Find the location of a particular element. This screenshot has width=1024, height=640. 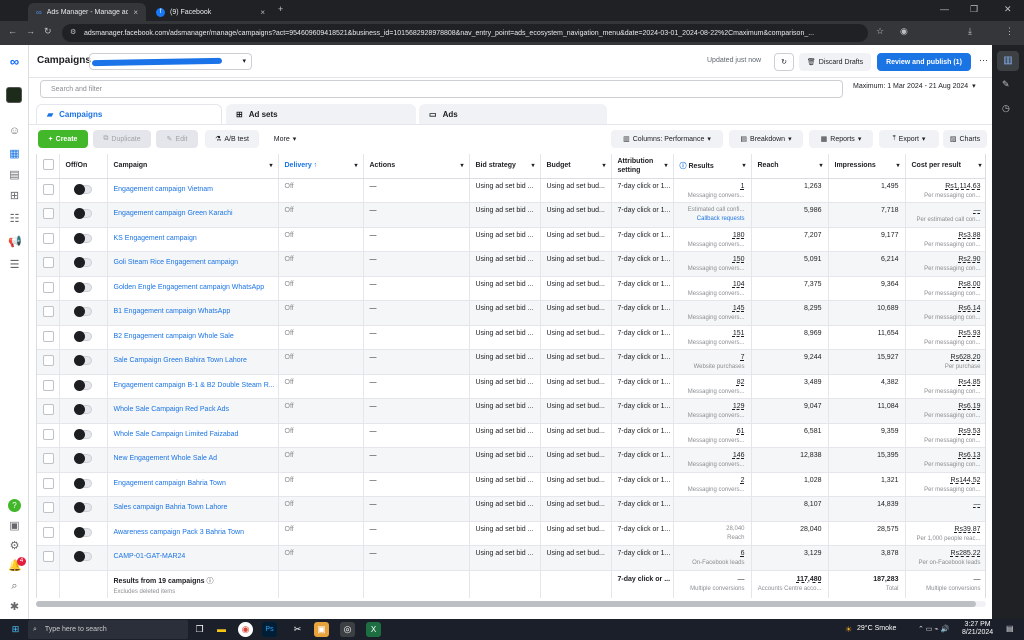

tab-ad-sets: ⊞ Ad sets is located at coordinates (321, 114).